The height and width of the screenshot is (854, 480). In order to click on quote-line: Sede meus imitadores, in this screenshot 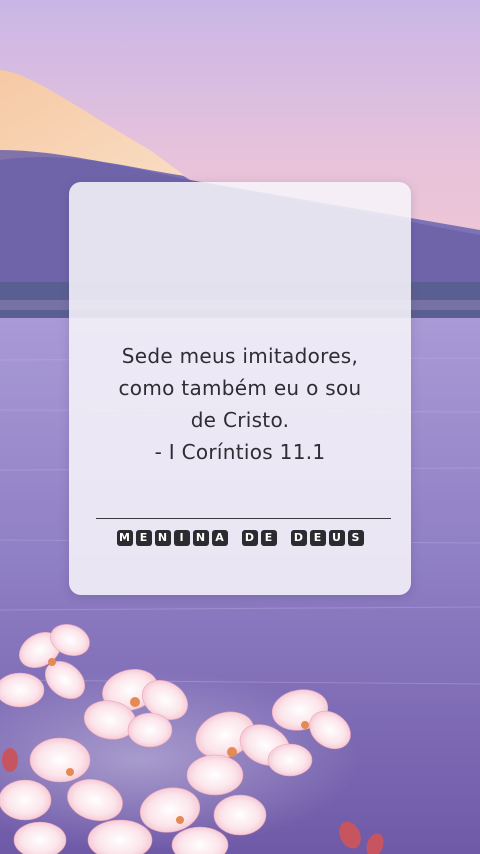, I will do `click(240, 356)`.